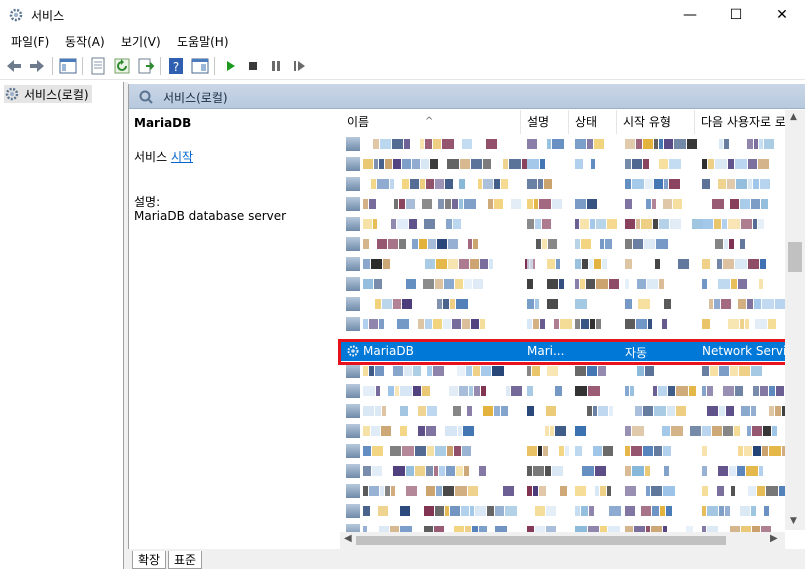 The image size is (805, 569). I want to click on menu-file: 파일(F), so click(30, 41).